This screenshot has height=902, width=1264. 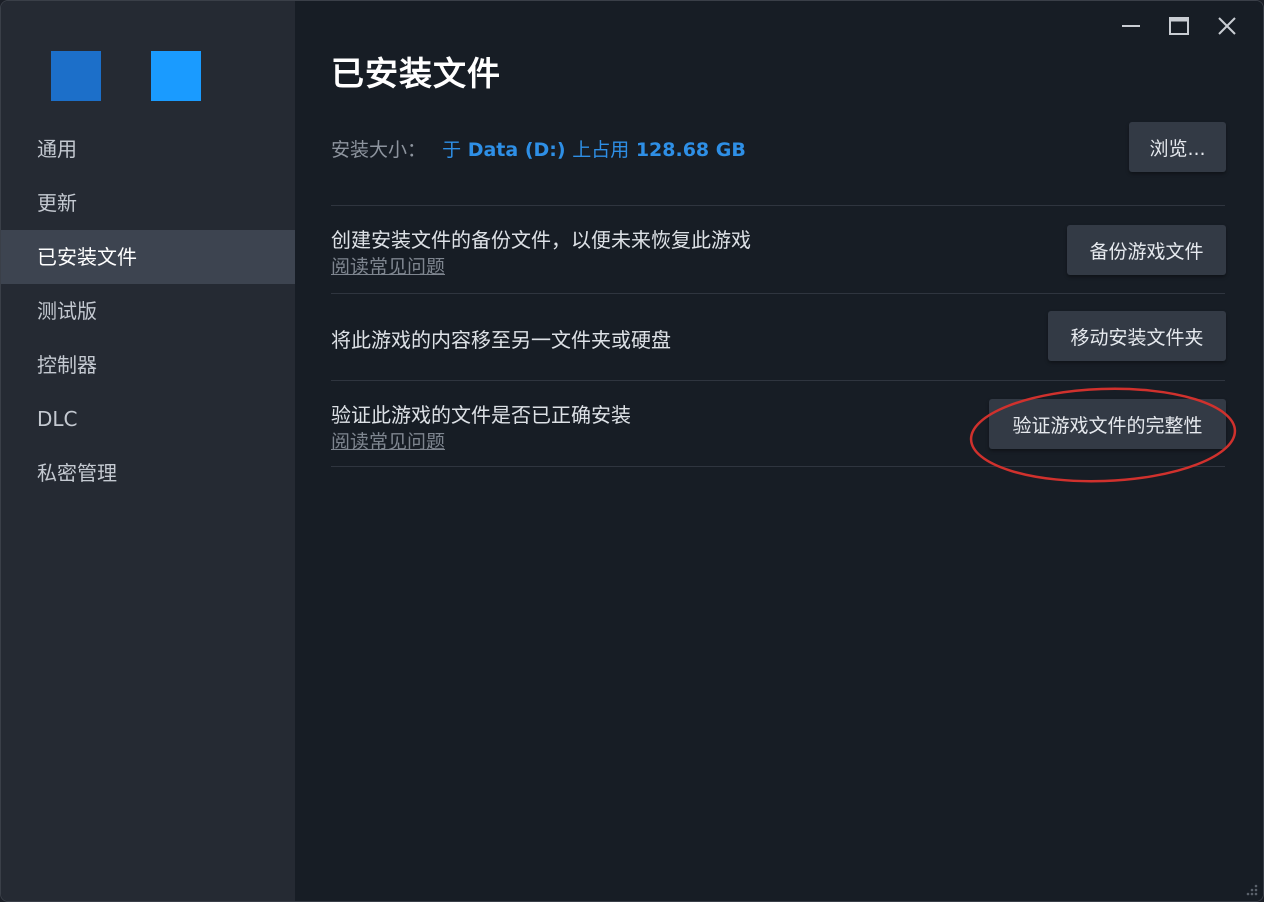 I want to click on verify-description: 验证此游戏的文件是否已正确安装, so click(x=481, y=415).